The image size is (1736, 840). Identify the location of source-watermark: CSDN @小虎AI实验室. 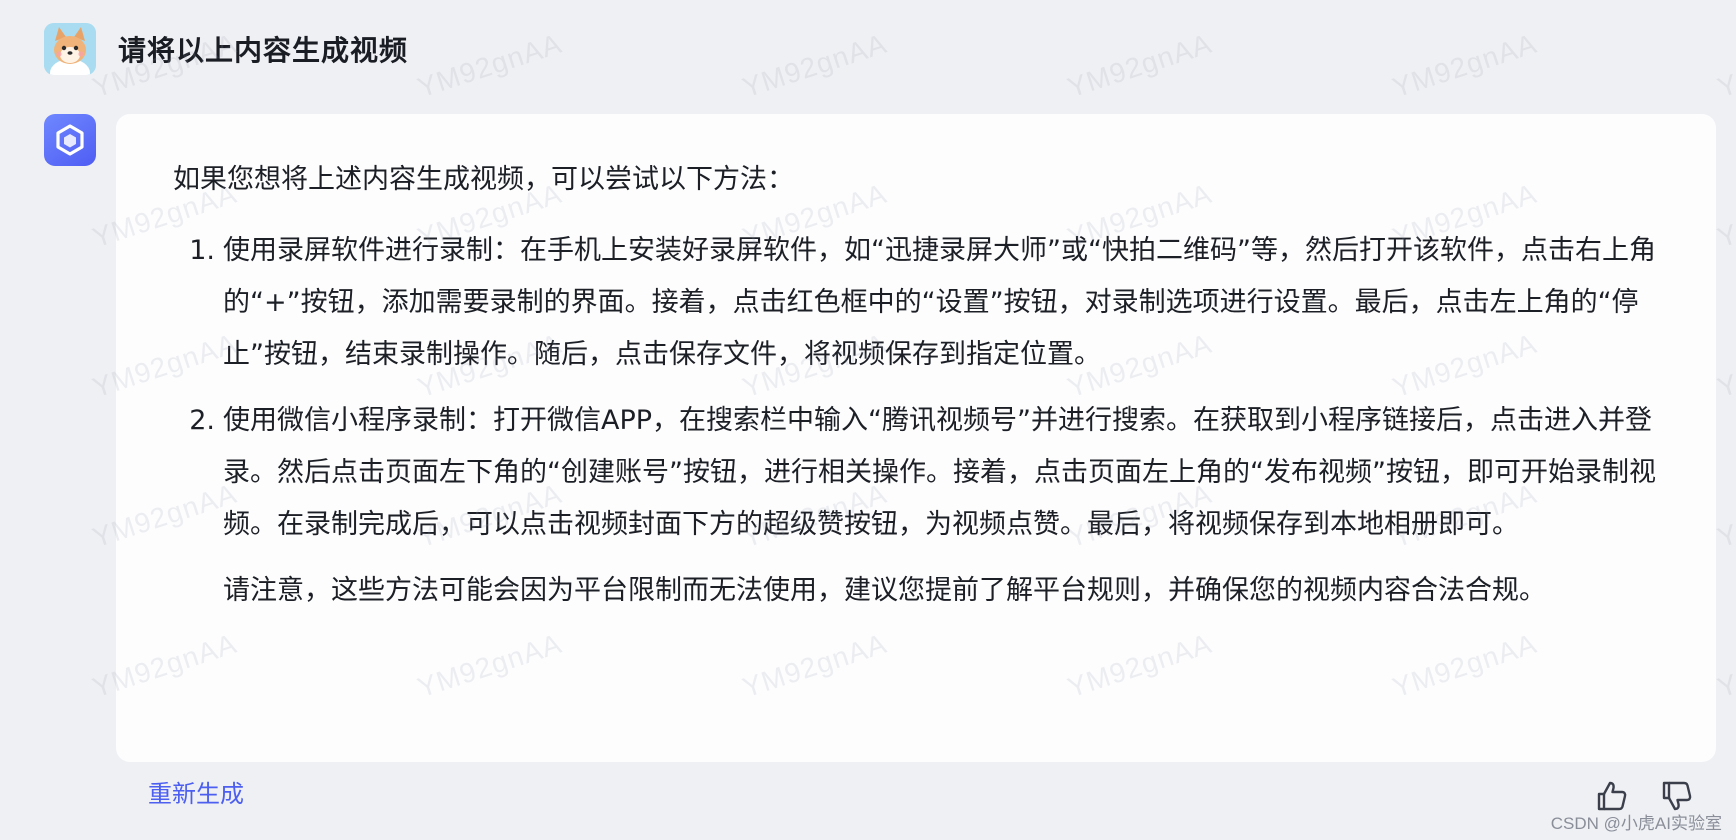
(1636, 823).